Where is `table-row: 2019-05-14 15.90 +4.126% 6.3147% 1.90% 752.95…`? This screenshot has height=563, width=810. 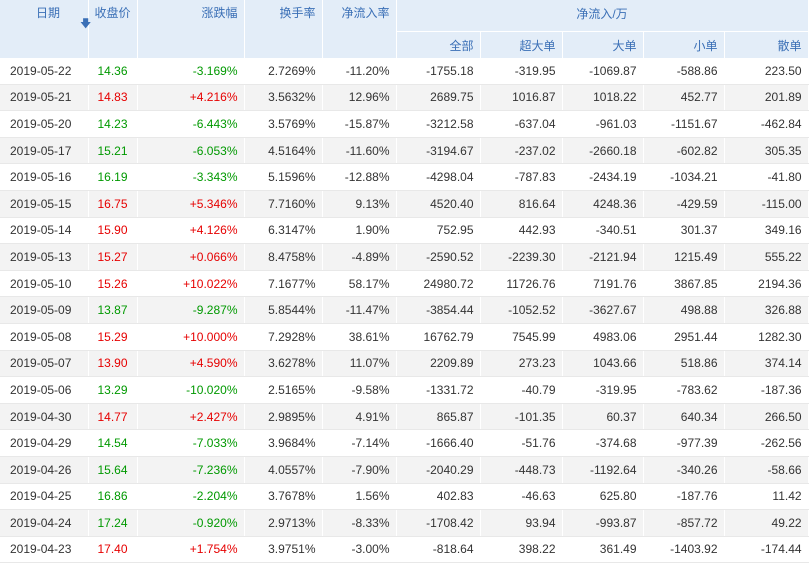 table-row: 2019-05-14 15.90 +4.126% 6.3147% 1.90% 752.95… is located at coordinates (404, 231).